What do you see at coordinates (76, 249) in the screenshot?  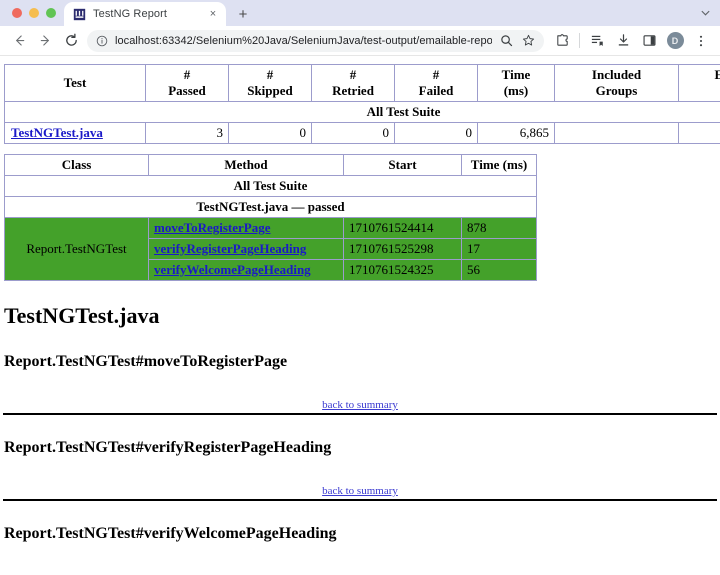 I see `class-name-cell: Report.TestNGTest` at bounding box center [76, 249].